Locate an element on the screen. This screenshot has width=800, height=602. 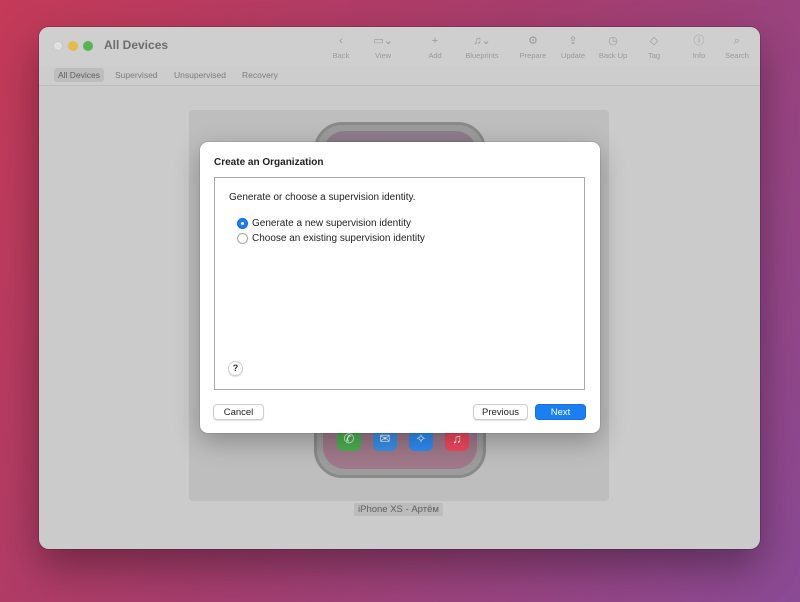
radio-unselected-icon is located at coordinates (242, 238).